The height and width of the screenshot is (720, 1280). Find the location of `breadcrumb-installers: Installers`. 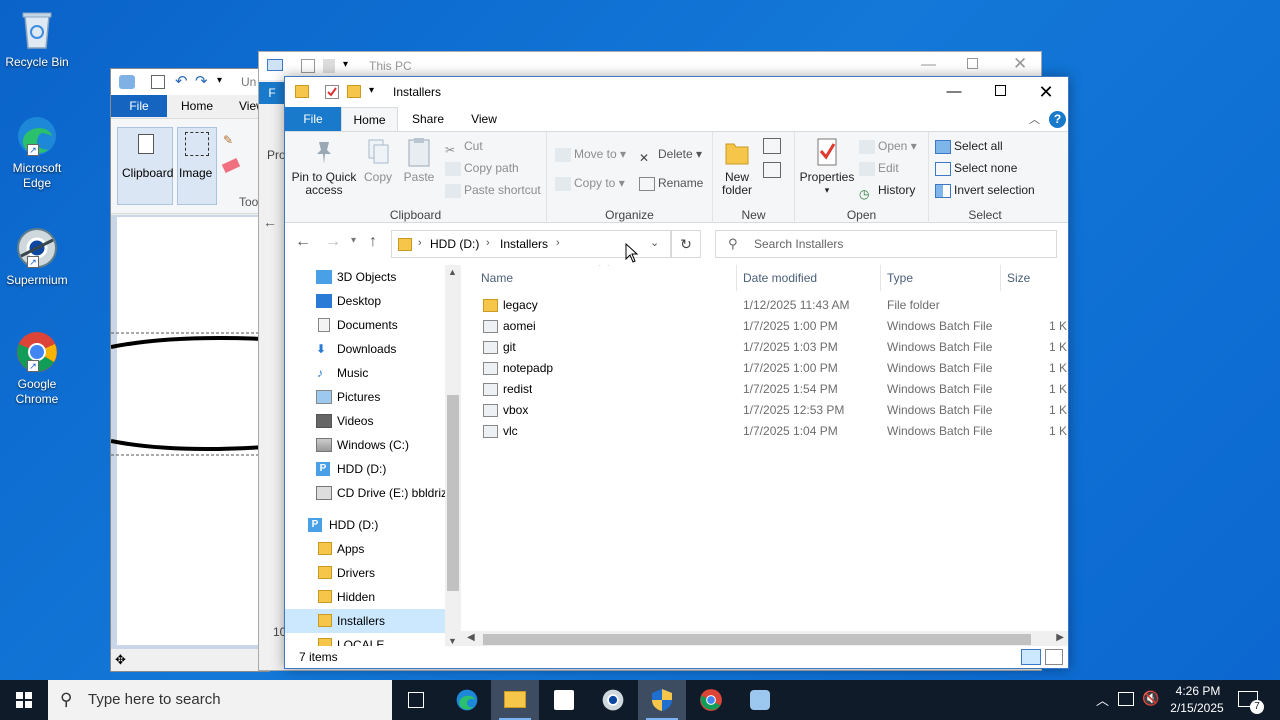

breadcrumb-installers: Installers is located at coordinates (524, 244).